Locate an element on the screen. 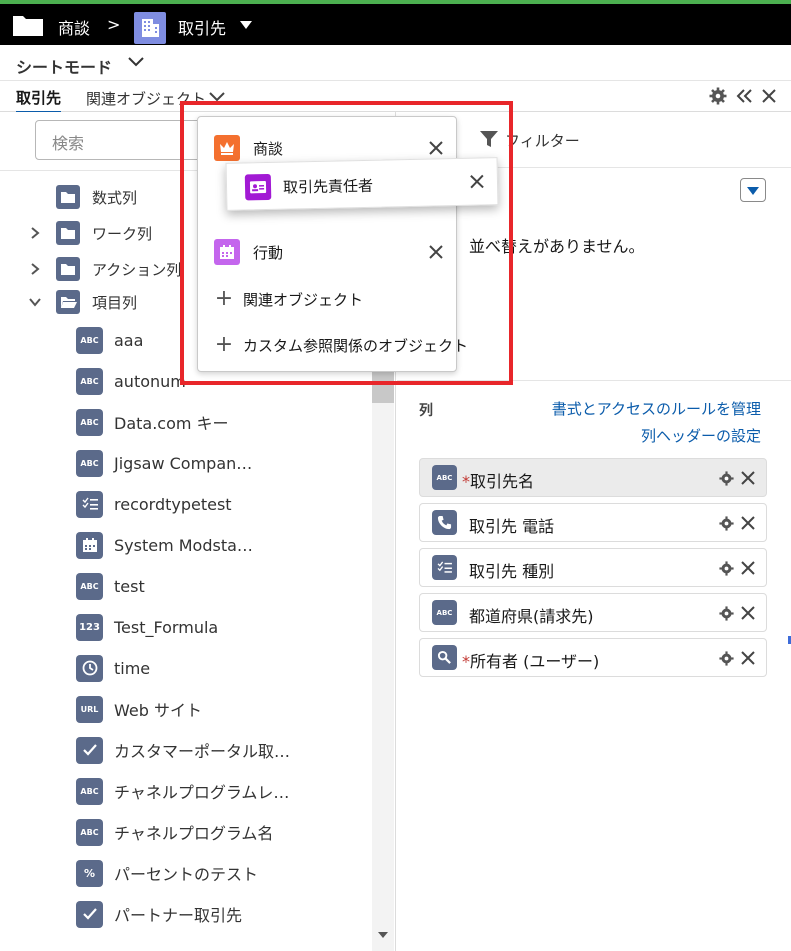 The height and width of the screenshot is (951, 791). scrollbar-thumb is located at coordinates (383, 385).